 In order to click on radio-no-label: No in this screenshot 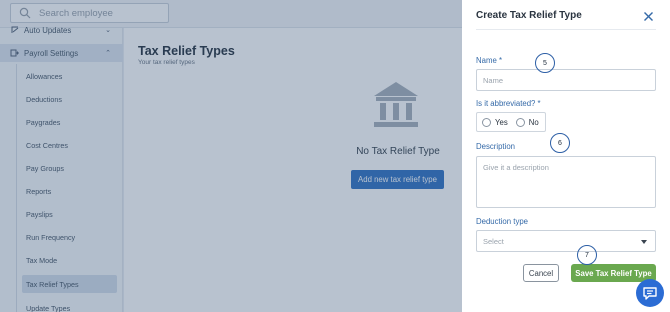, I will do `click(534, 122)`.